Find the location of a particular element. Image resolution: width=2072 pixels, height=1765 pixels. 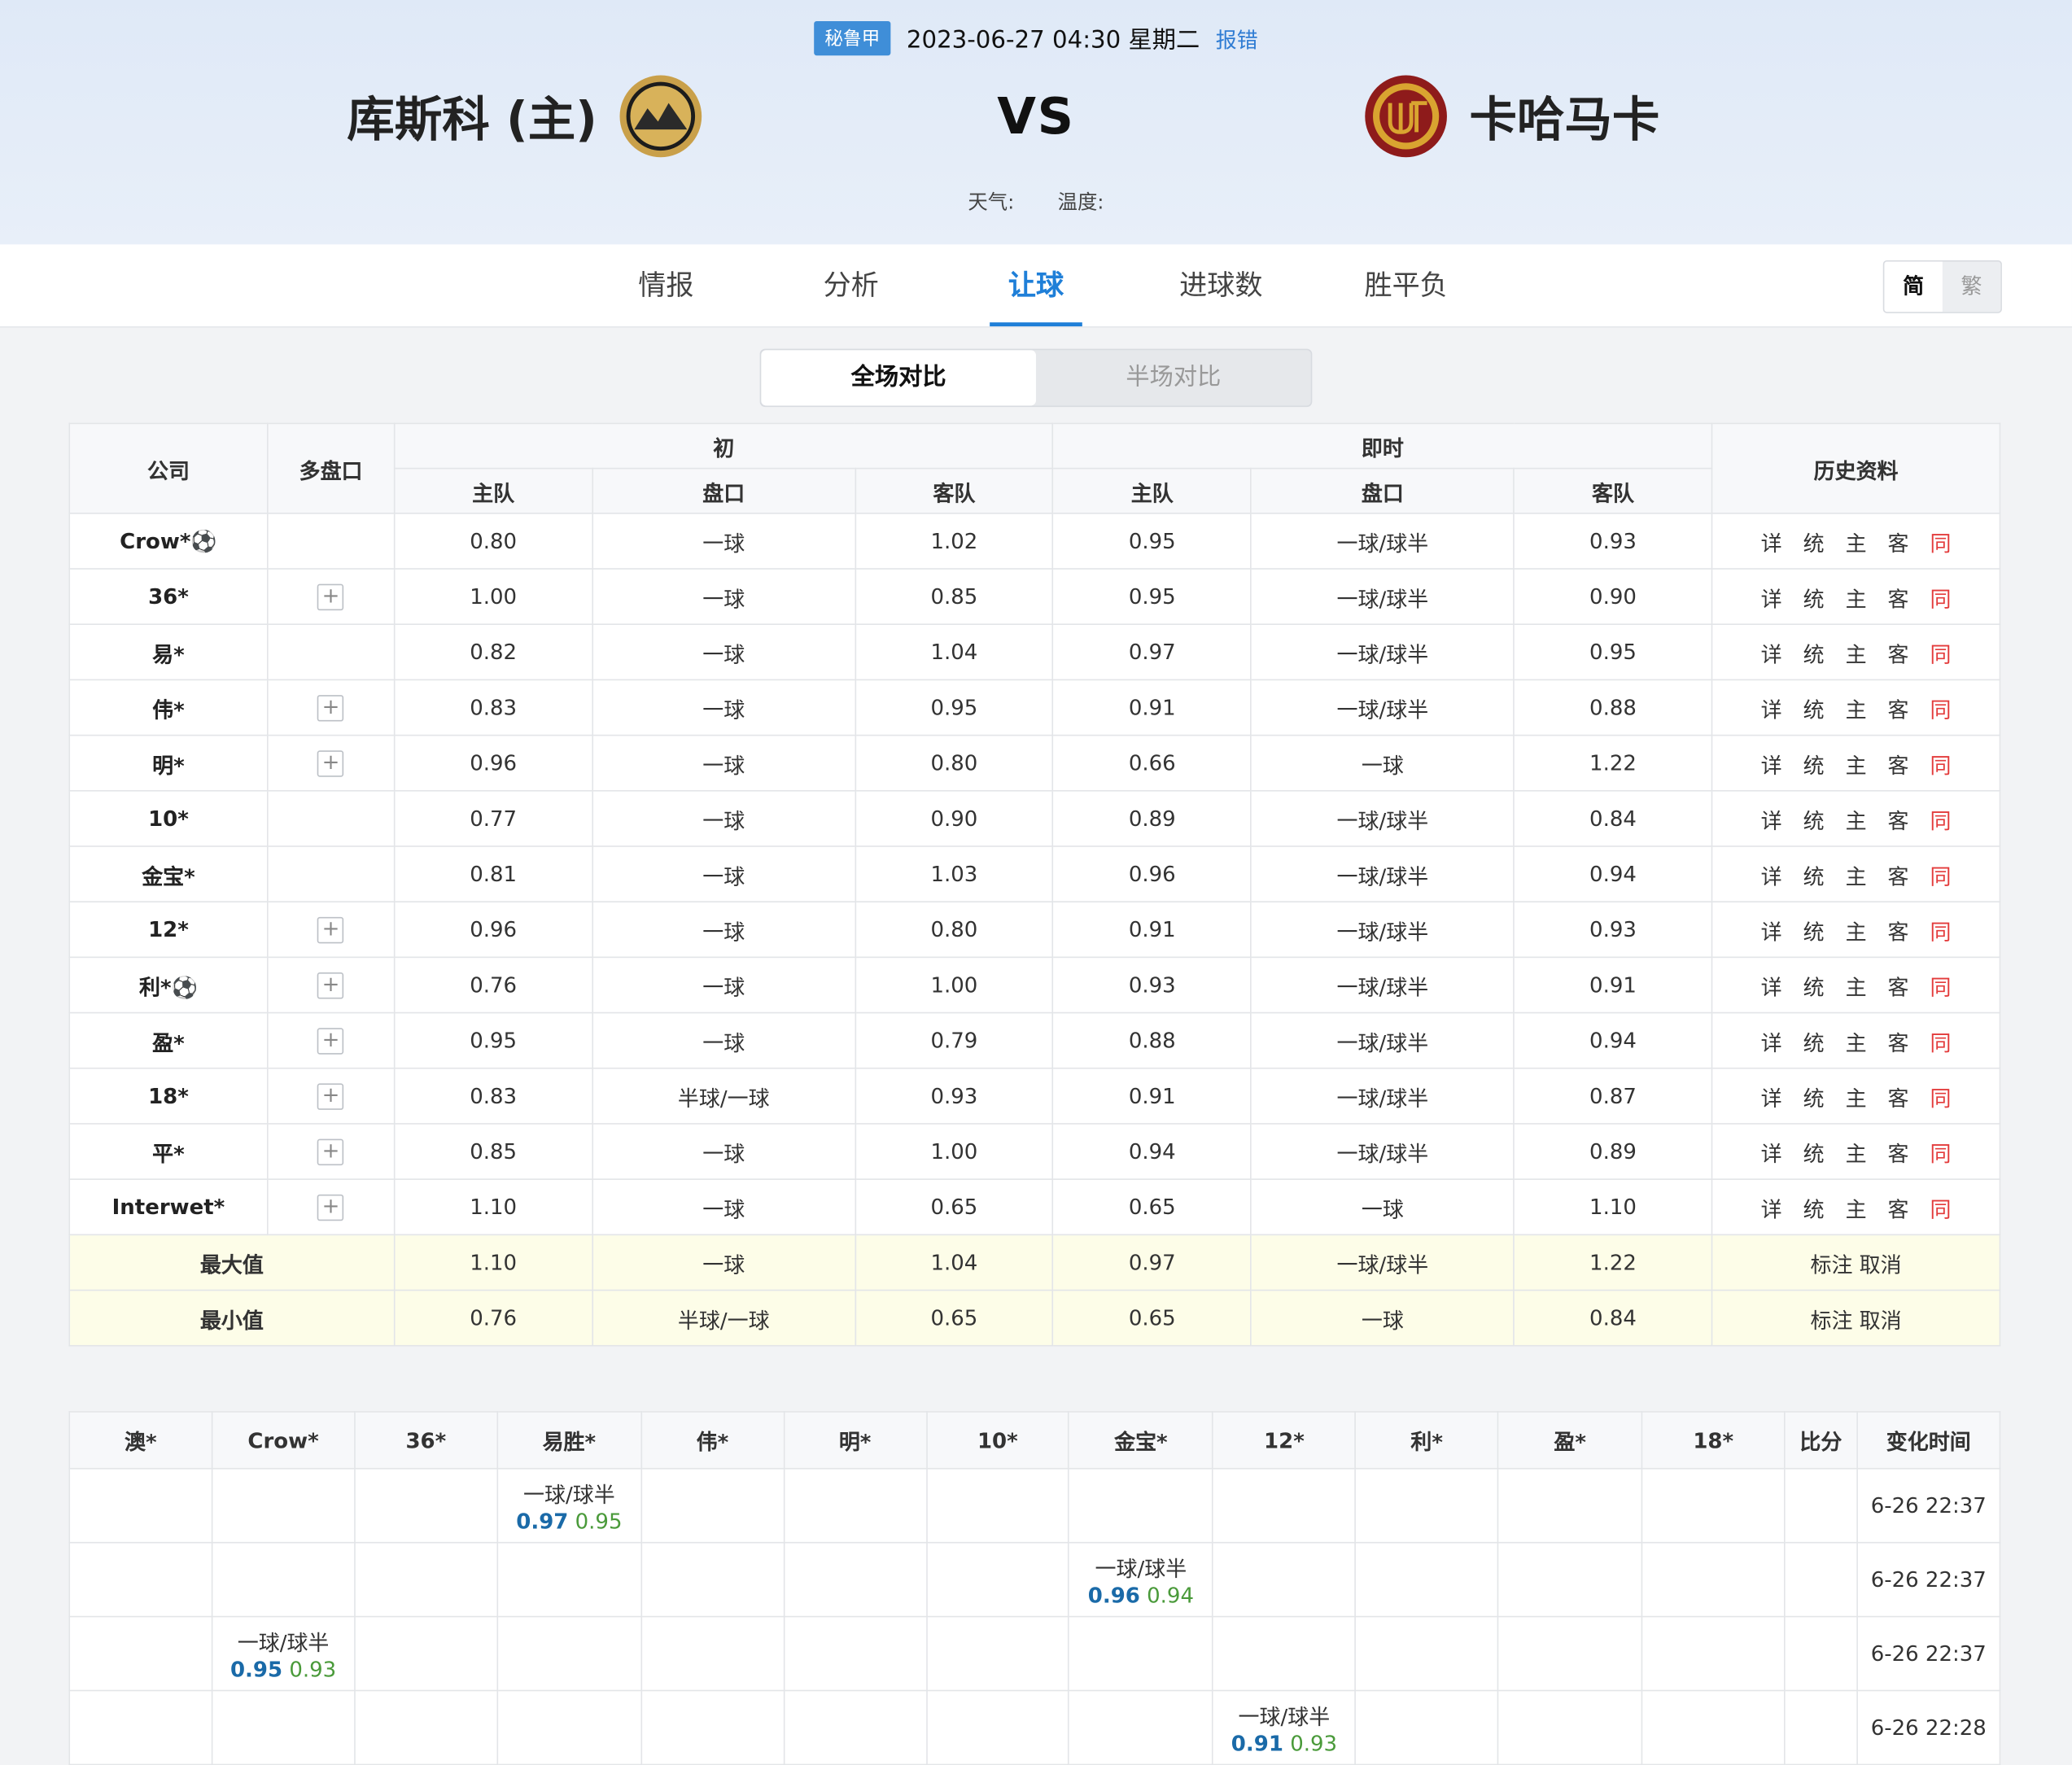

company-name: 伟* is located at coordinates (168, 708).